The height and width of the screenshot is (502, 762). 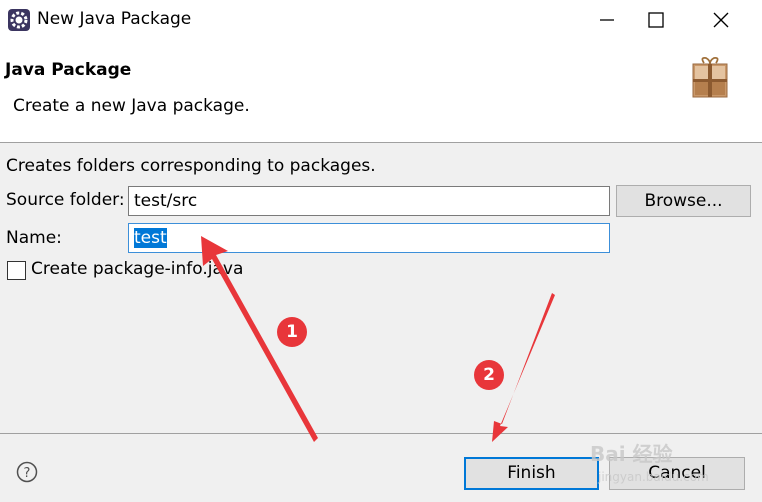 I want to click on close-icon, so click(x=721, y=20).